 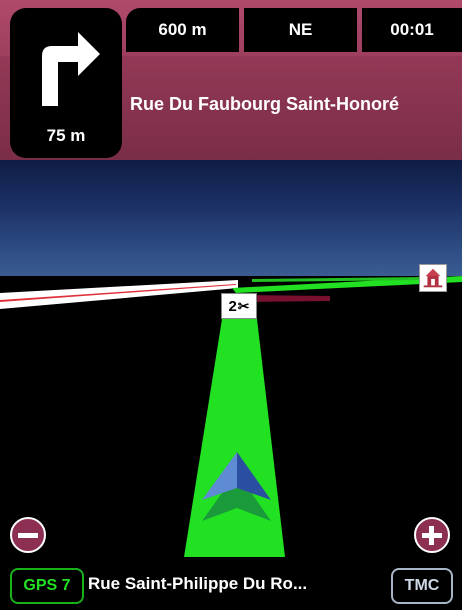 I want to click on zoom-in-button, so click(x=432, y=535).